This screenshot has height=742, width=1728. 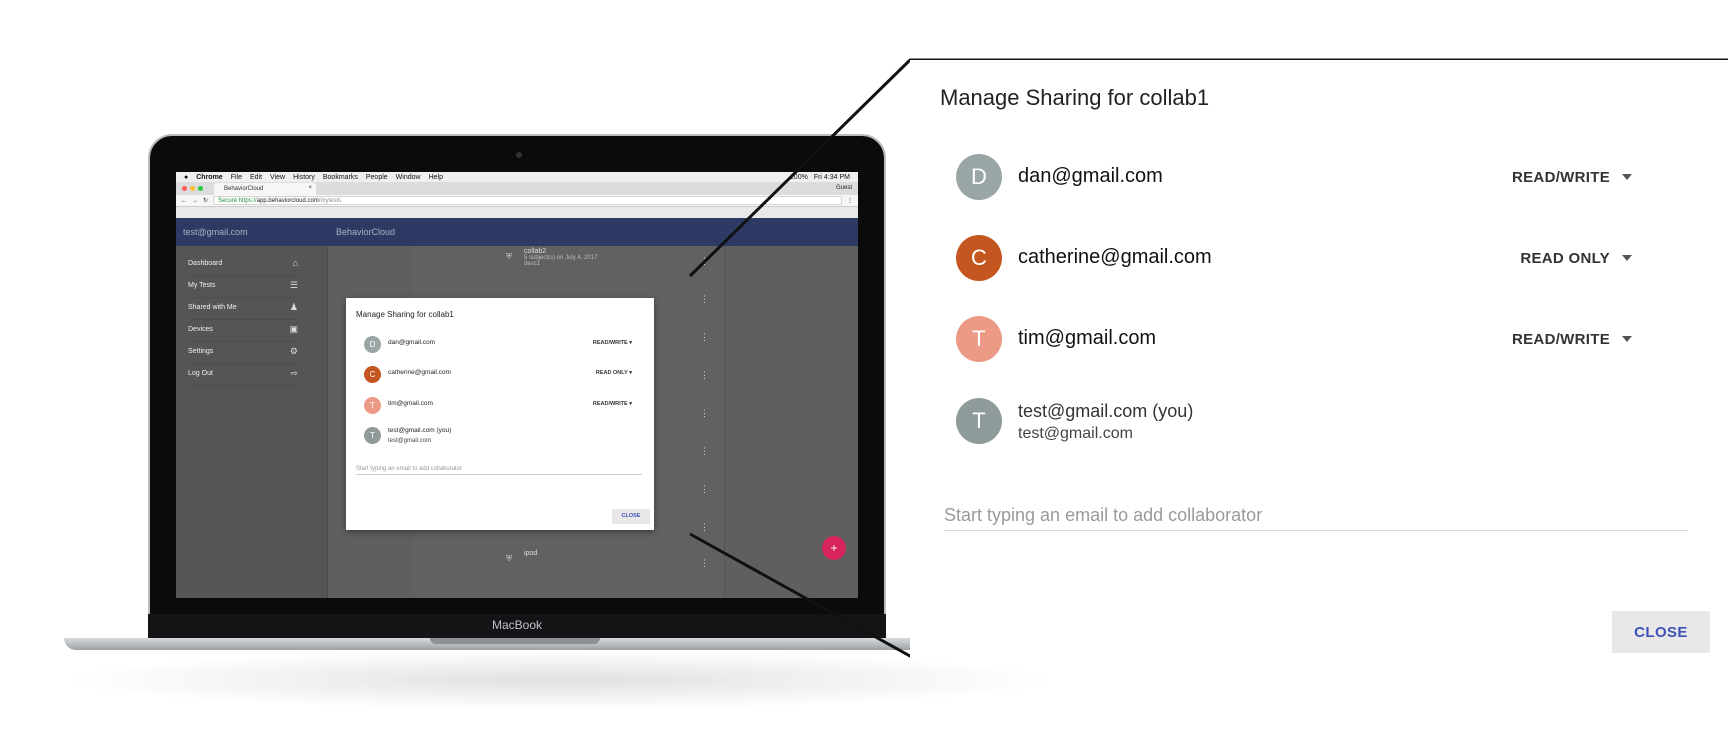 What do you see at coordinates (1301, 178) in the screenshot?
I see `collaborator-row: D dan@gmail.com READ/WRITE` at bounding box center [1301, 178].